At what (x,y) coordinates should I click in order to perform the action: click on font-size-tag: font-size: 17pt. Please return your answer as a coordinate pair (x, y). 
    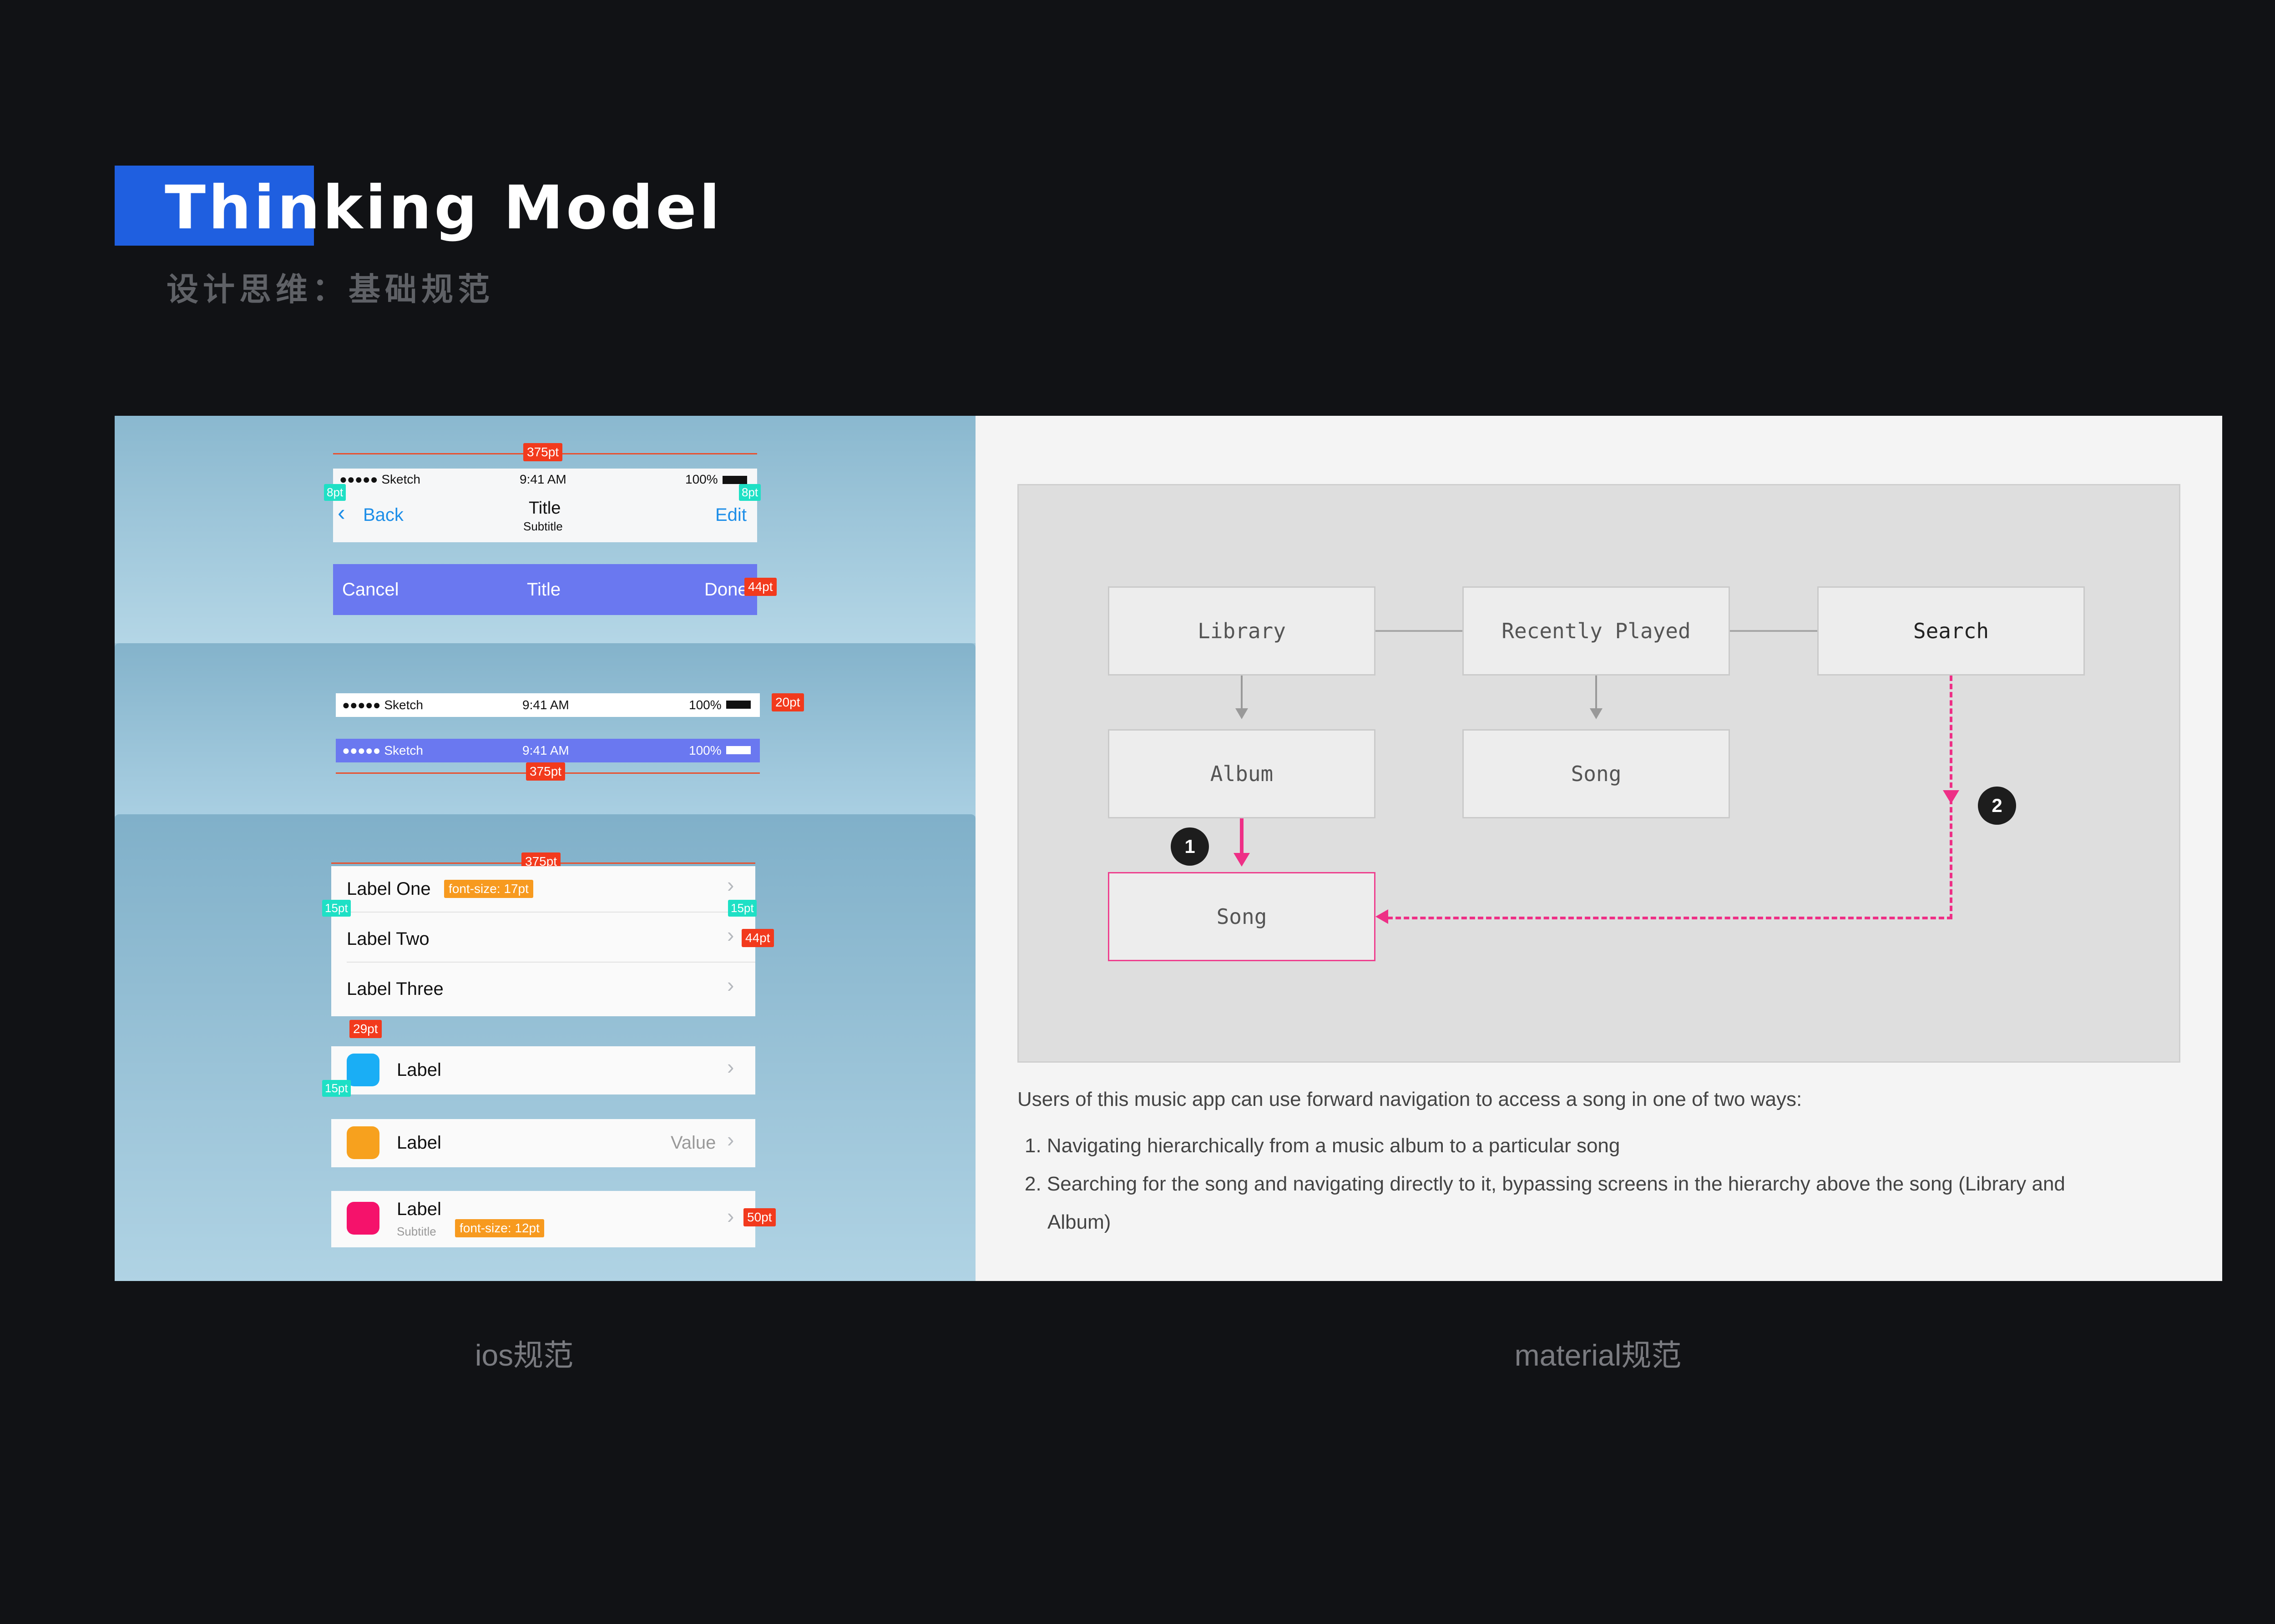
    Looking at the image, I should click on (488, 889).